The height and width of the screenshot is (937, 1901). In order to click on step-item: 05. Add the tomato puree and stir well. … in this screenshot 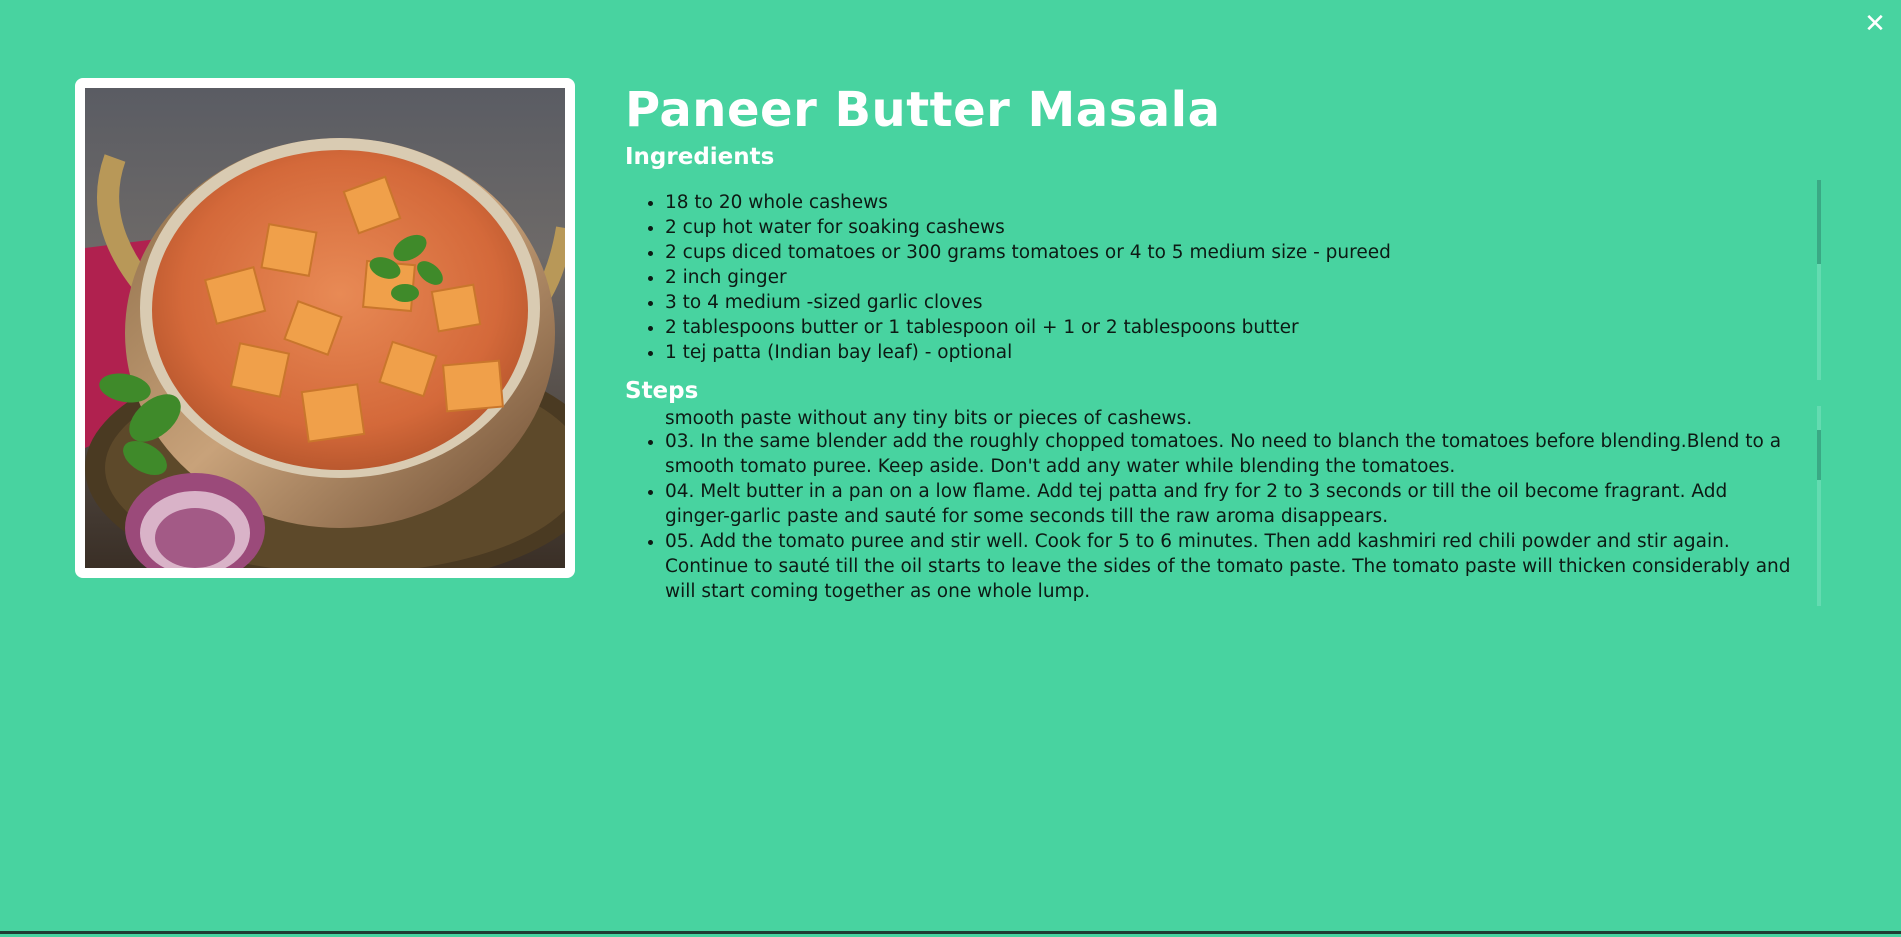, I will do `click(1230, 566)`.